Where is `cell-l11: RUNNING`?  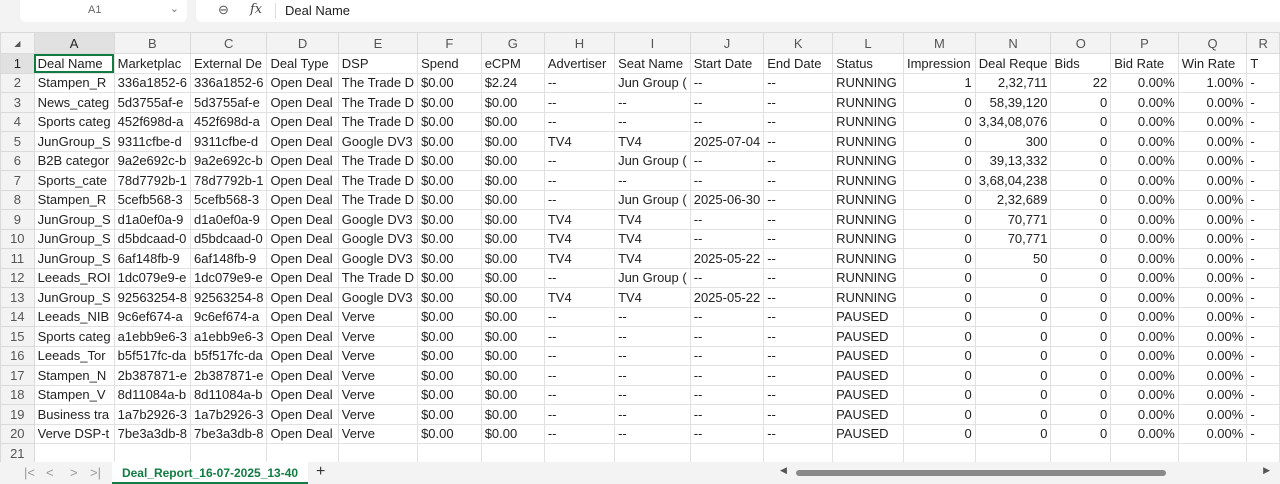 cell-l11: RUNNING is located at coordinates (868, 258).